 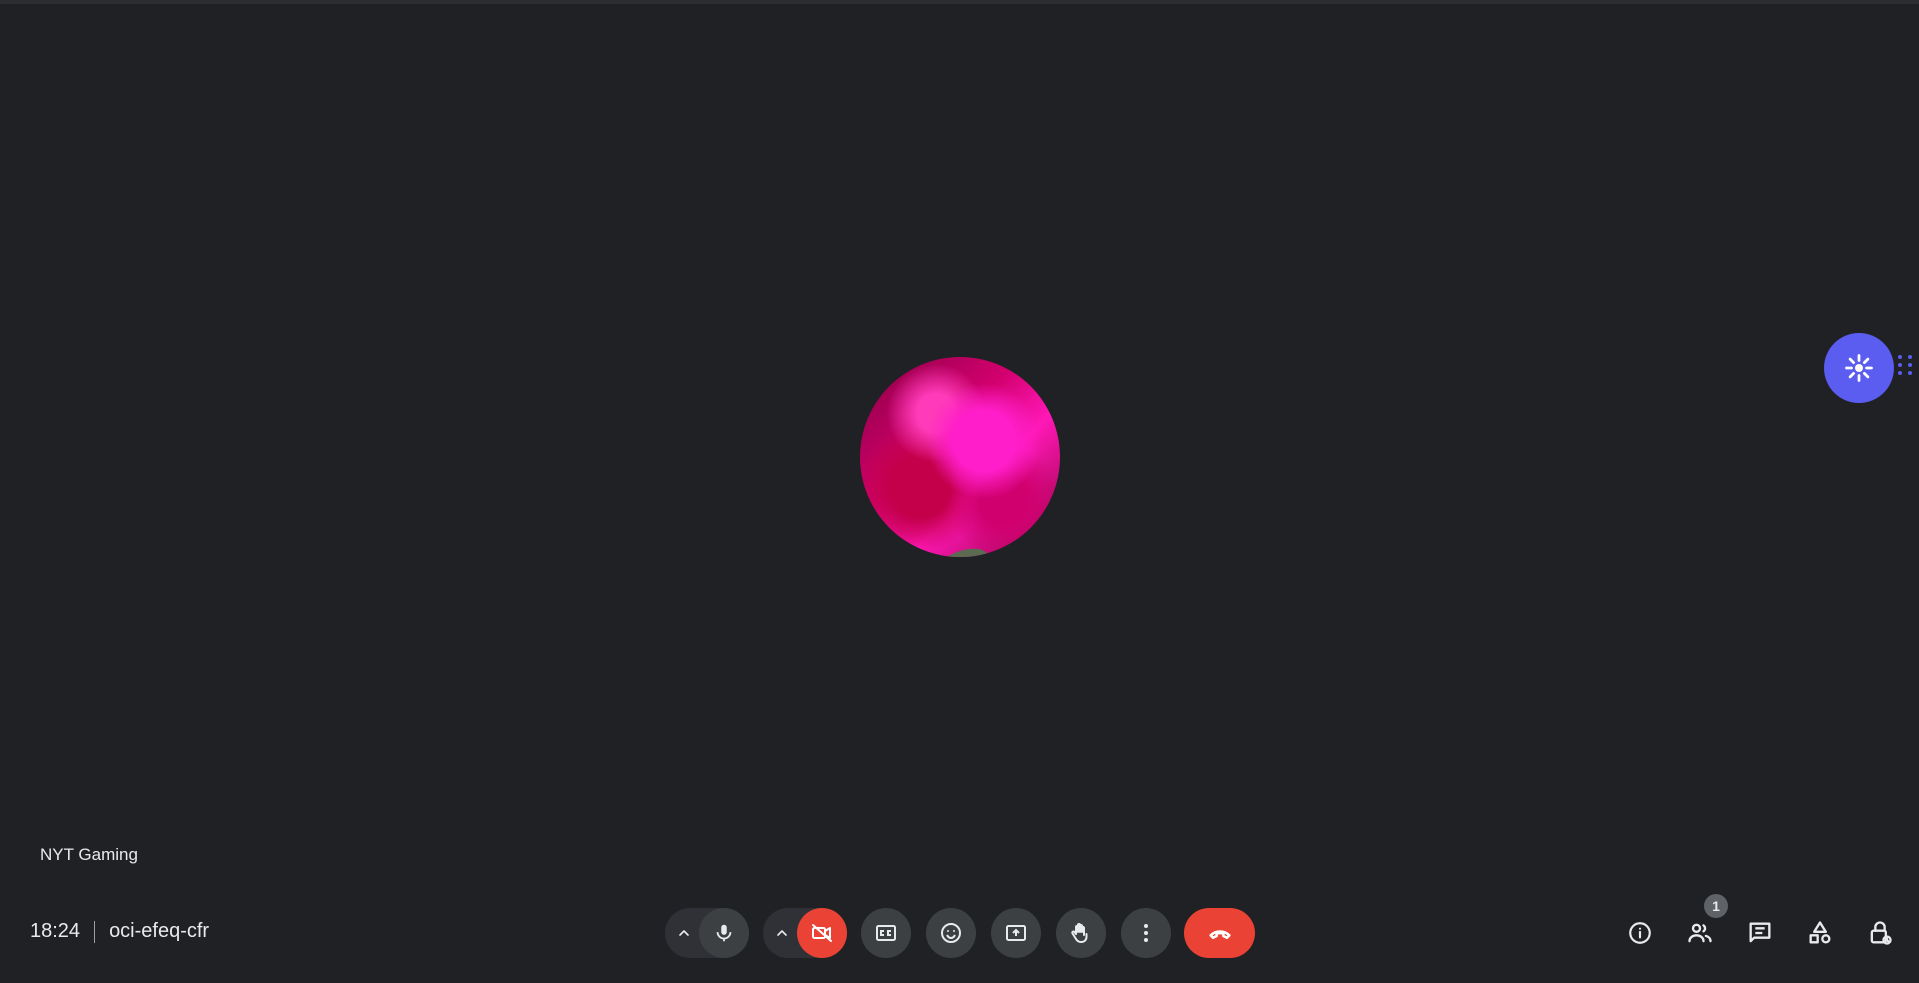 I want to click on present-icon, so click(x=1016, y=933).